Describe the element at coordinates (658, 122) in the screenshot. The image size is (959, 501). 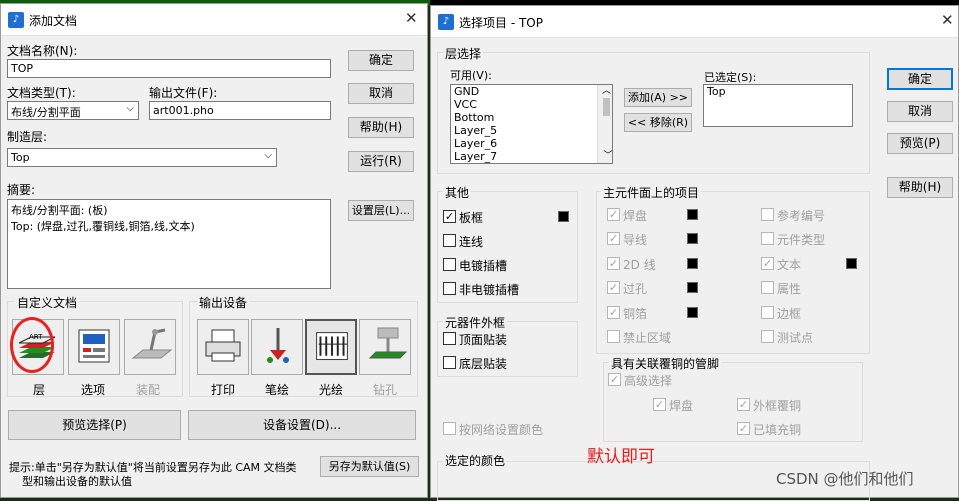
I see `remove-button: << 移除(R)` at that location.